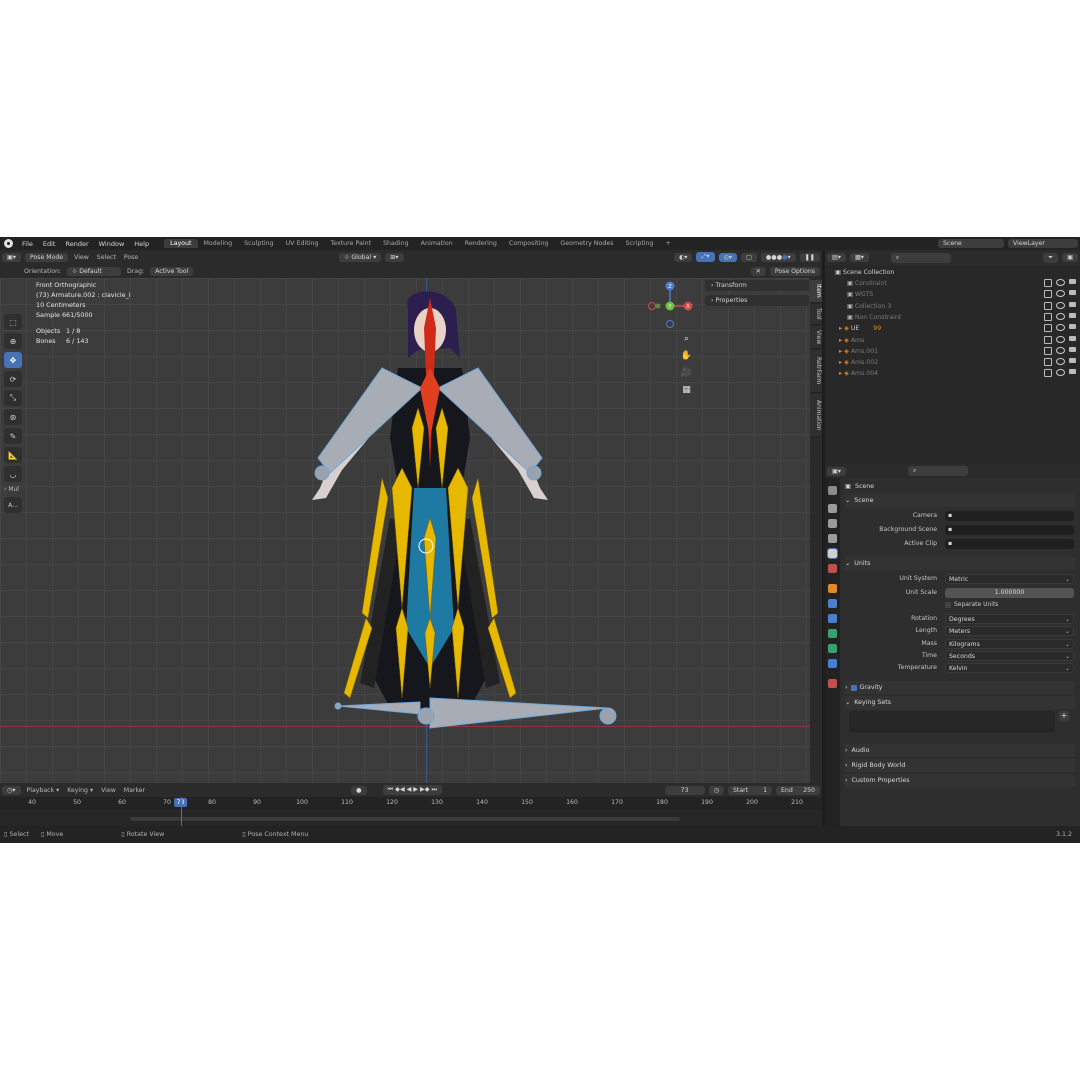  What do you see at coordinates (836, 257) in the screenshot?
I see `outliner-editor-type: ▤▾` at bounding box center [836, 257].